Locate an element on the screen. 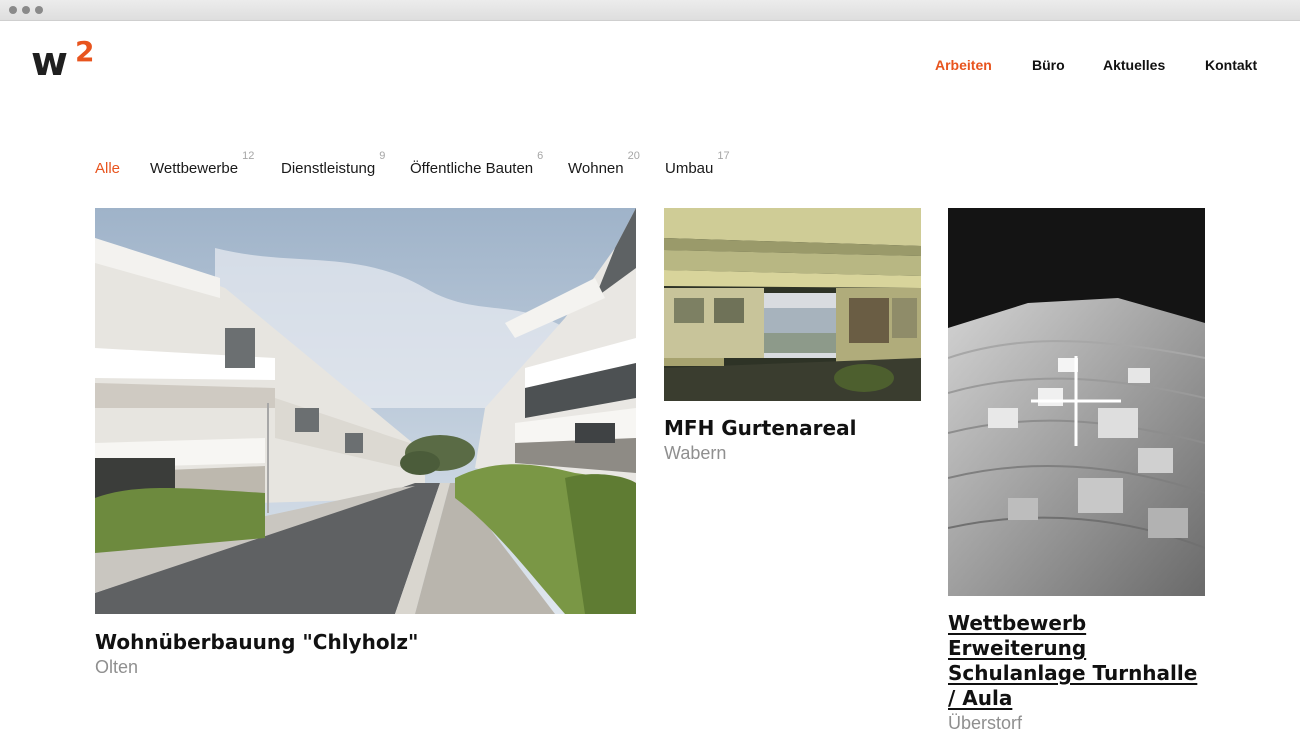 This screenshot has height=744, width=1300. filter-label: Alle is located at coordinates (108, 168).